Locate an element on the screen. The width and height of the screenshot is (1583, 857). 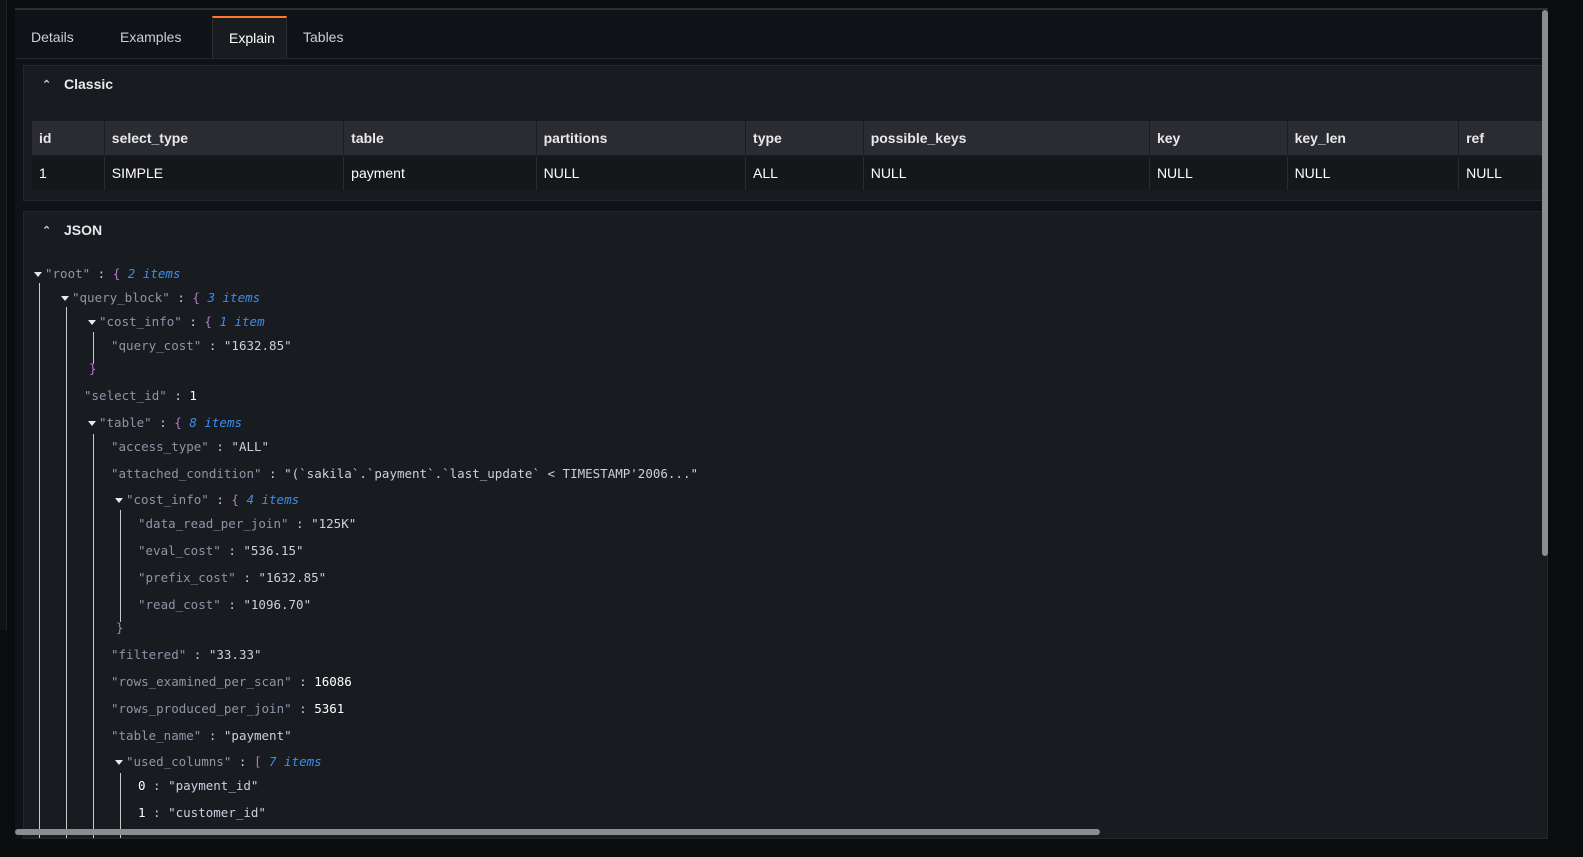
json-node-root: "root" : { 2 items is located at coordinates (107, 274).